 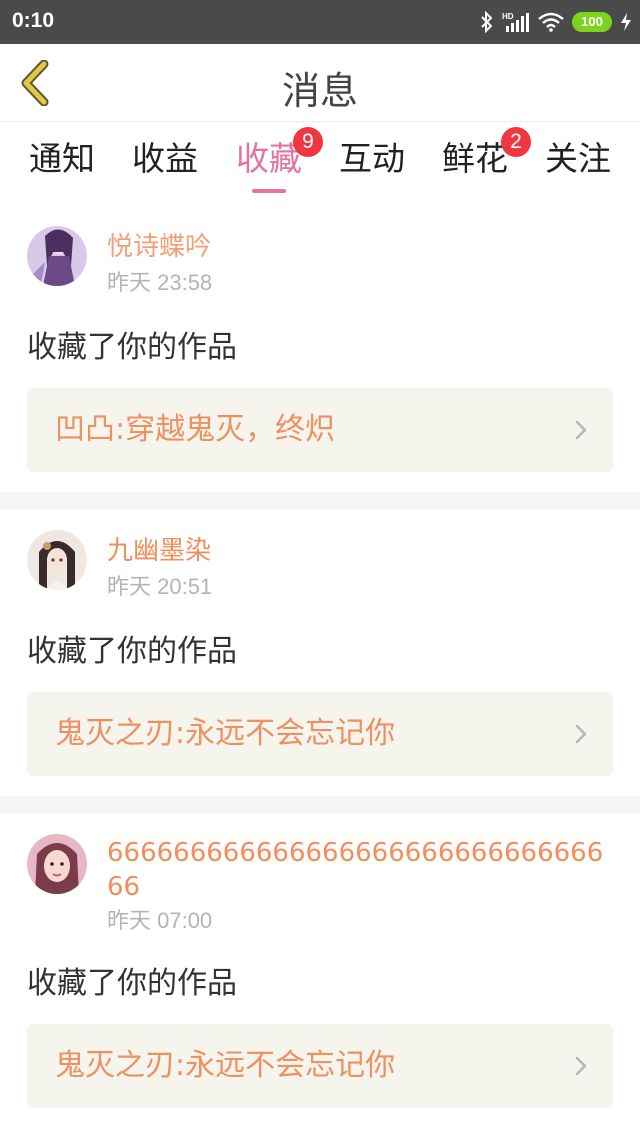 What do you see at coordinates (160, 586) in the screenshot?
I see `timestamp: 昨天 20:51` at bounding box center [160, 586].